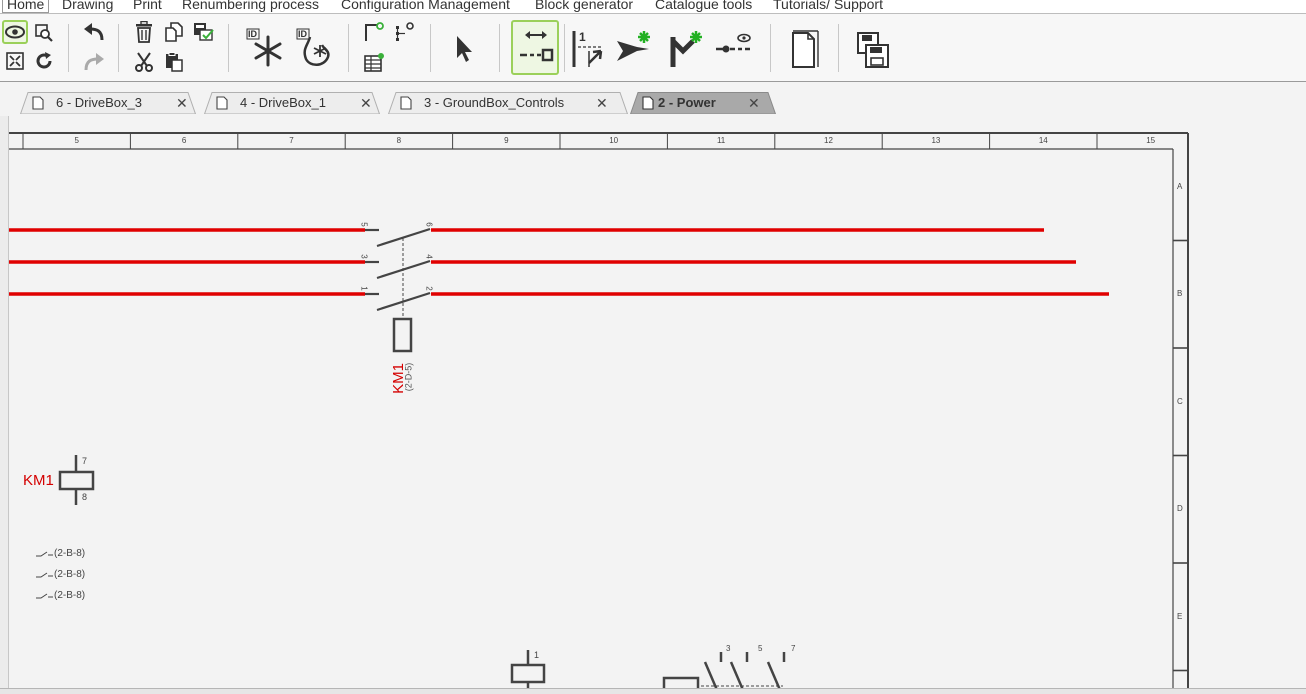 The width and height of the screenshot is (1306, 694). I want to click on cross-reference-icon: 1, so click(586, 49).